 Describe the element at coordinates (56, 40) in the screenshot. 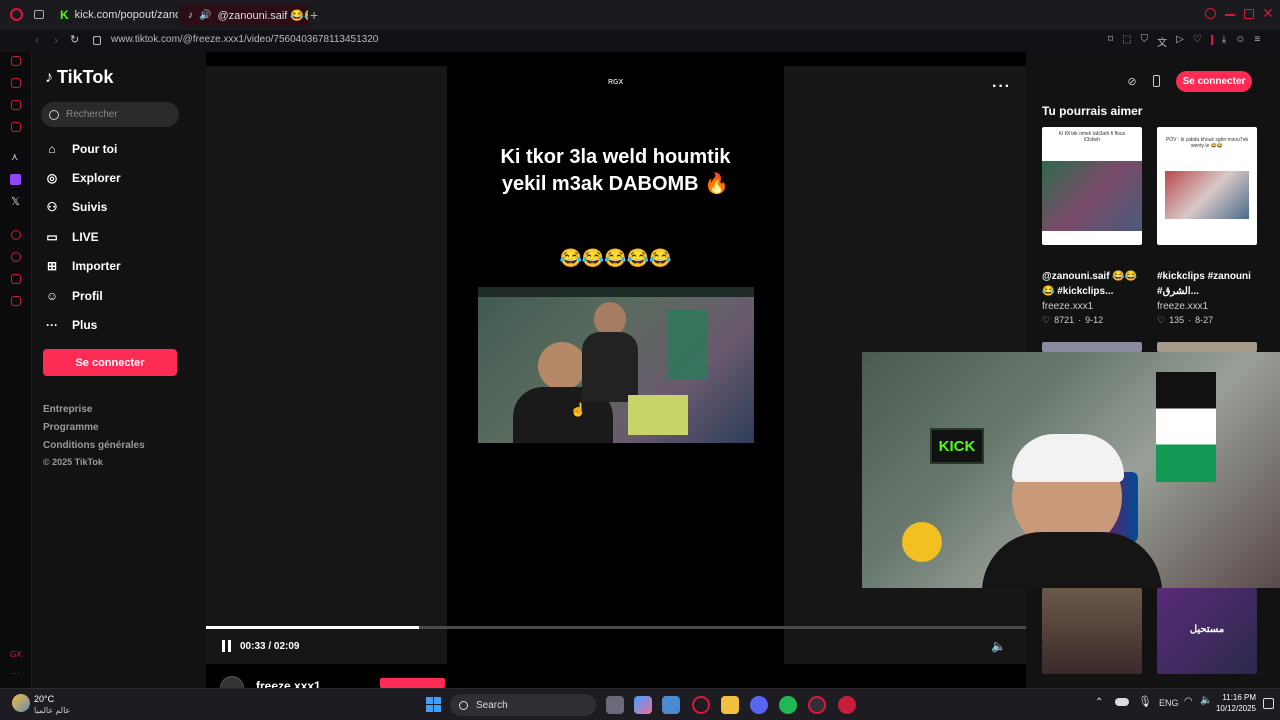

I see `forward-icon: ›` at that location.